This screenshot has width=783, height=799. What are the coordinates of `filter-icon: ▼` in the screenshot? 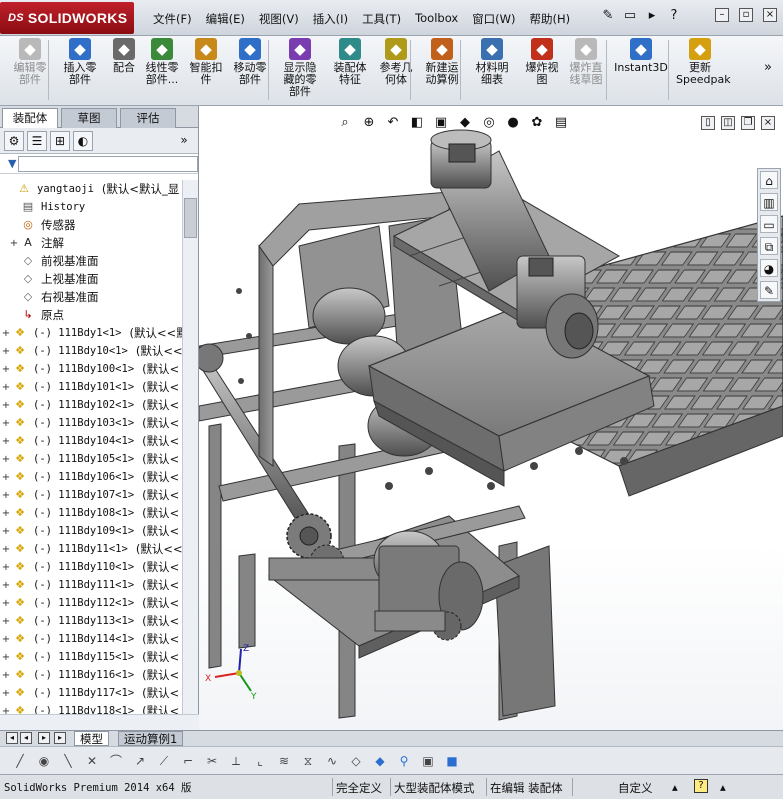 It's located at (12, 163).